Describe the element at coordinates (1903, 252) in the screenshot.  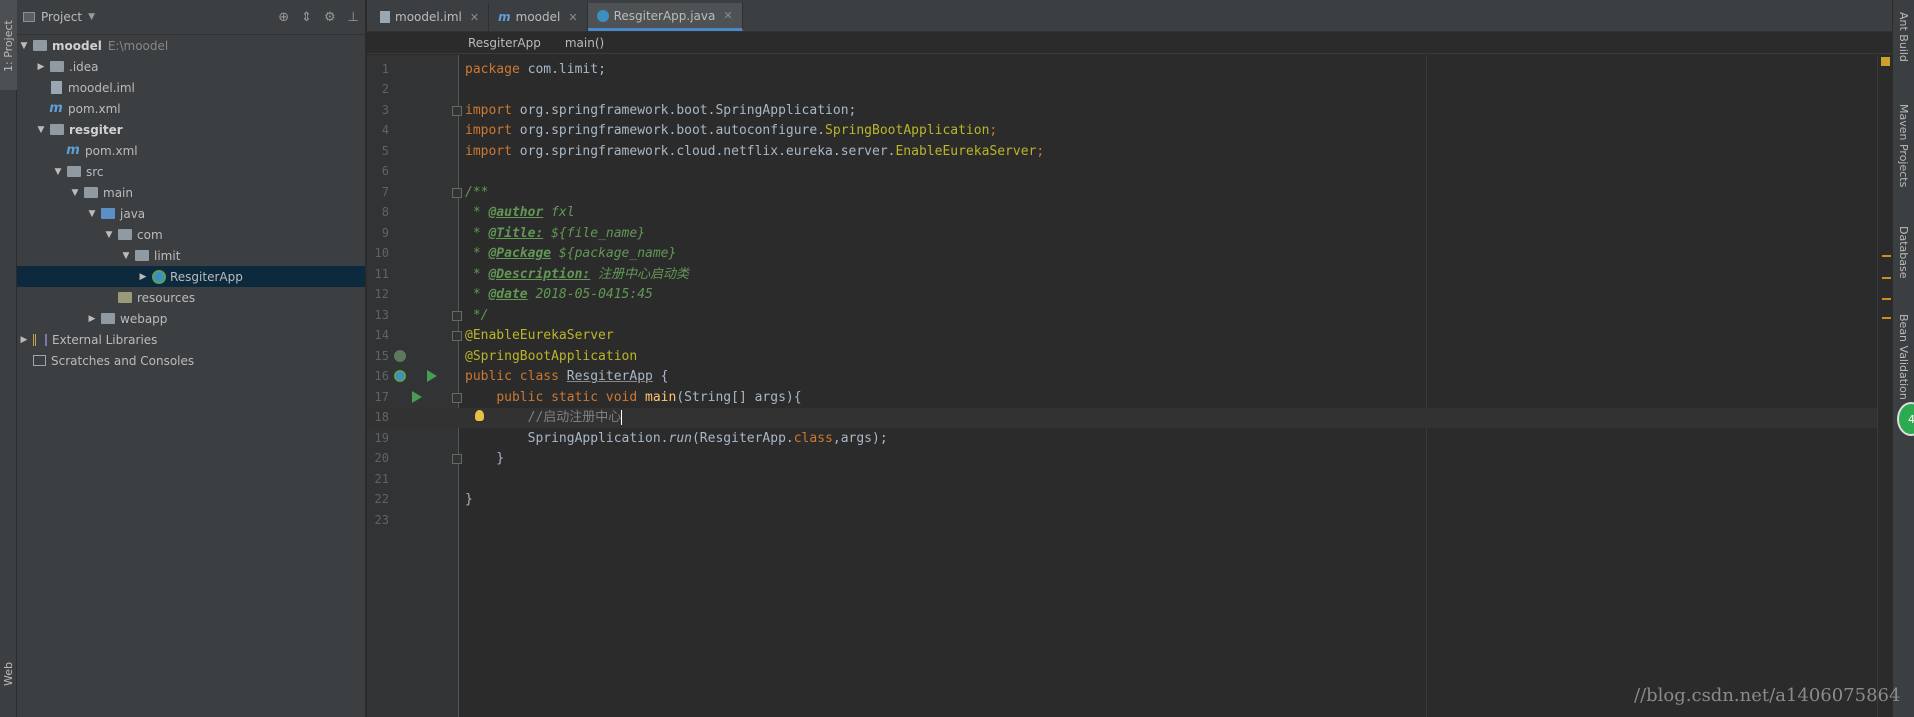
I see `database-tab-label: Database` at that location.